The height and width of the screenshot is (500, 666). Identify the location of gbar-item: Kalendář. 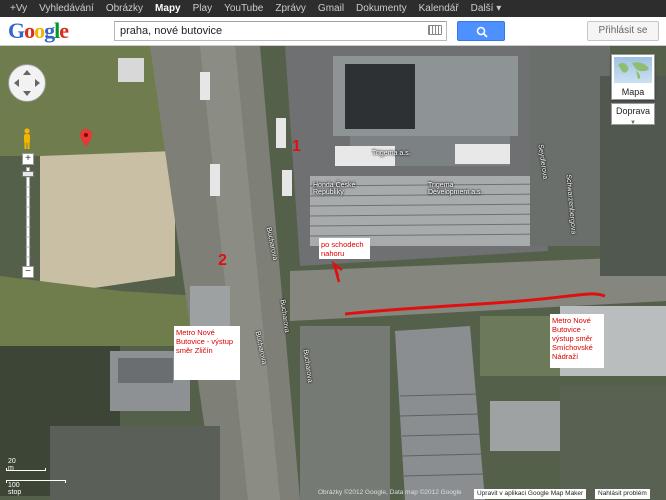
(439, 8).